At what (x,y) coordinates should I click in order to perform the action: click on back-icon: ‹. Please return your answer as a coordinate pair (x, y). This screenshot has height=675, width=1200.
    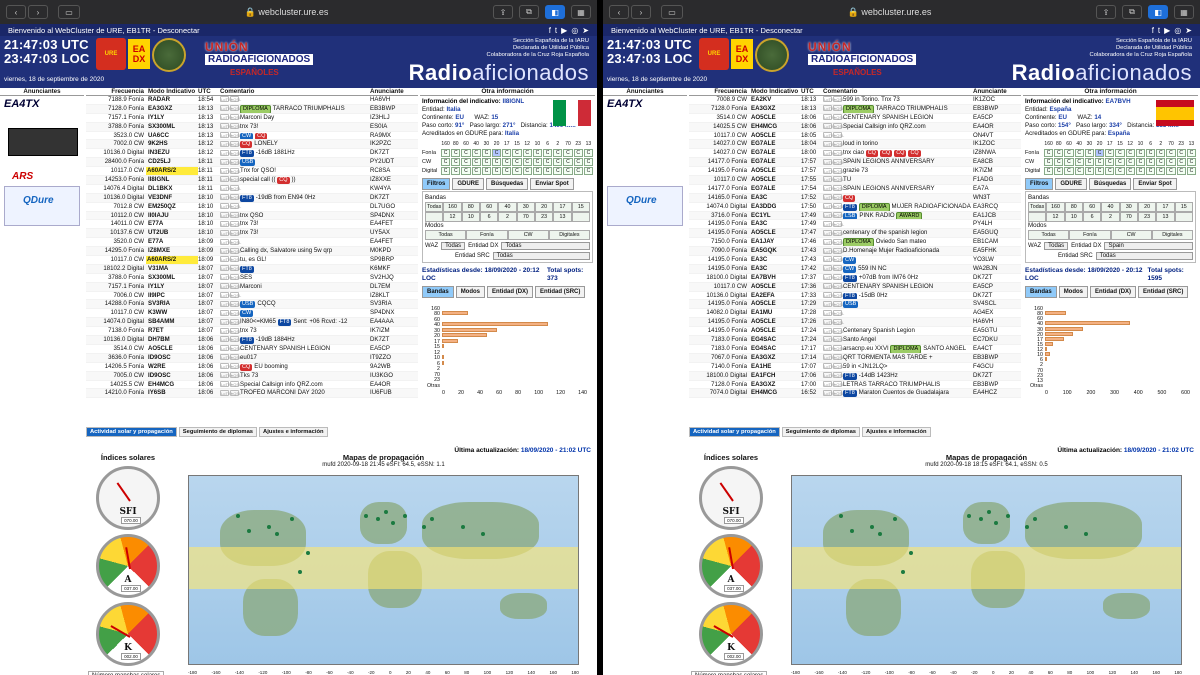
    Looking at the image, I should click on (619, 12).